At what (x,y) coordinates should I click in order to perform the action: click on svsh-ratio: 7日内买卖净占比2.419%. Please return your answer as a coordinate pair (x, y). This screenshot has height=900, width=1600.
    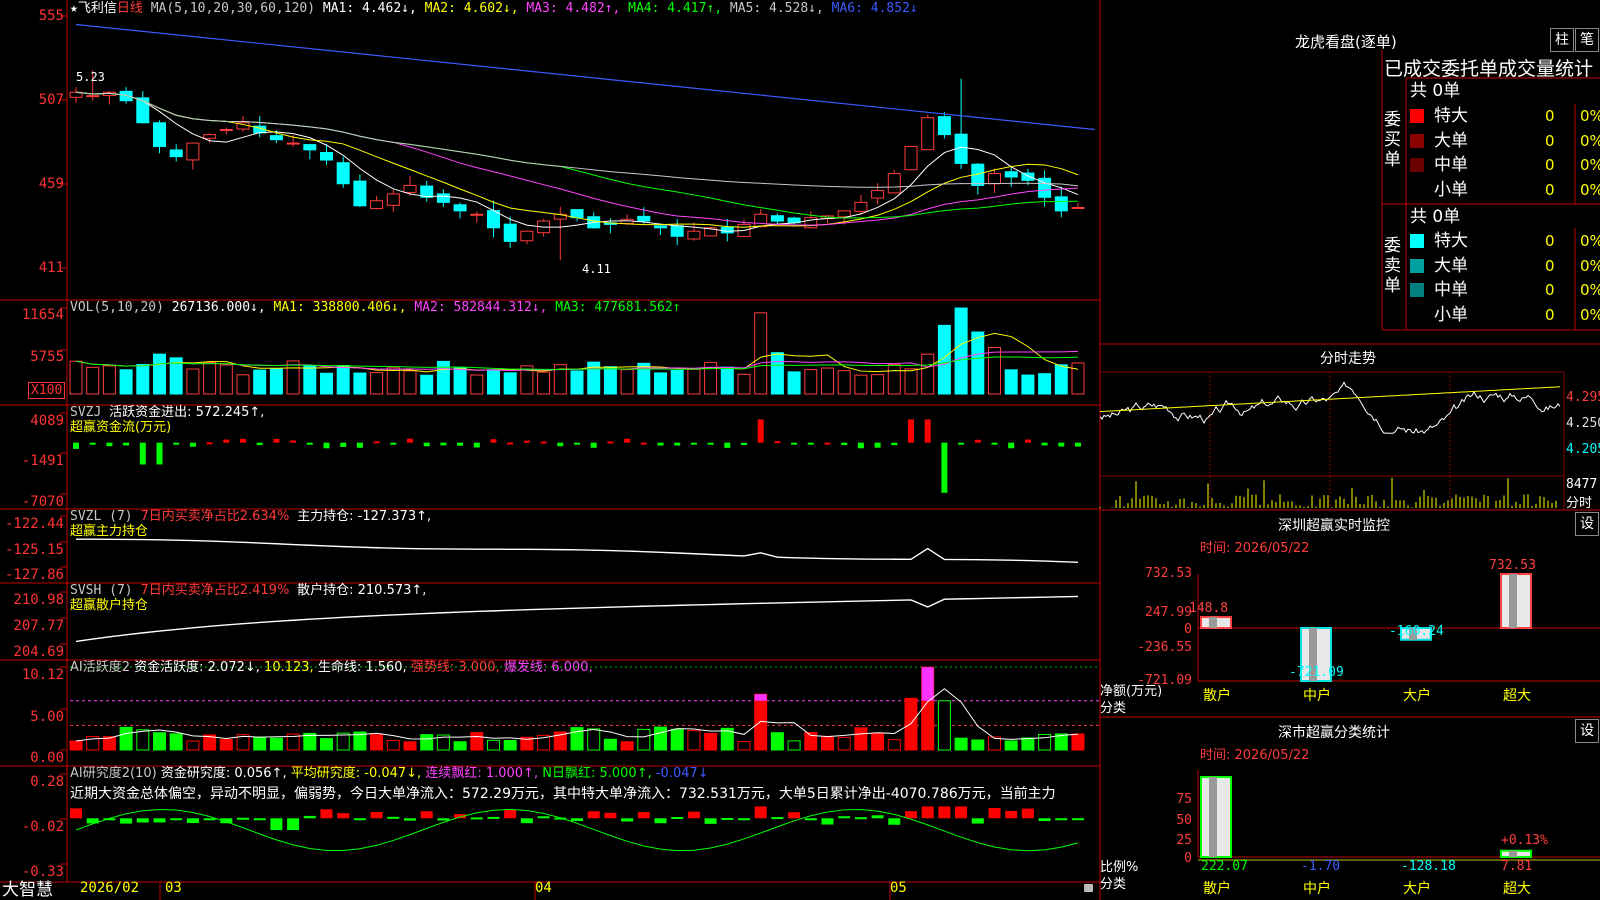
    Looking at the image, I should click on (215, 590).